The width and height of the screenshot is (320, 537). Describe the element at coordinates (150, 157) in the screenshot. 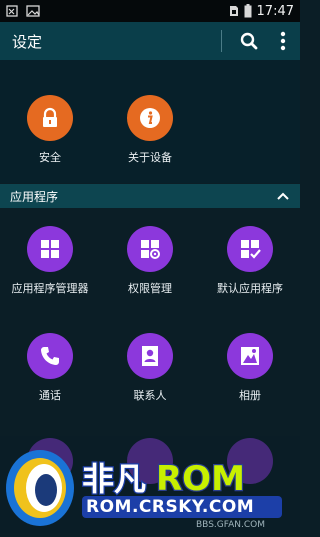

I see `settings-item-label: 关于设备` at that location.